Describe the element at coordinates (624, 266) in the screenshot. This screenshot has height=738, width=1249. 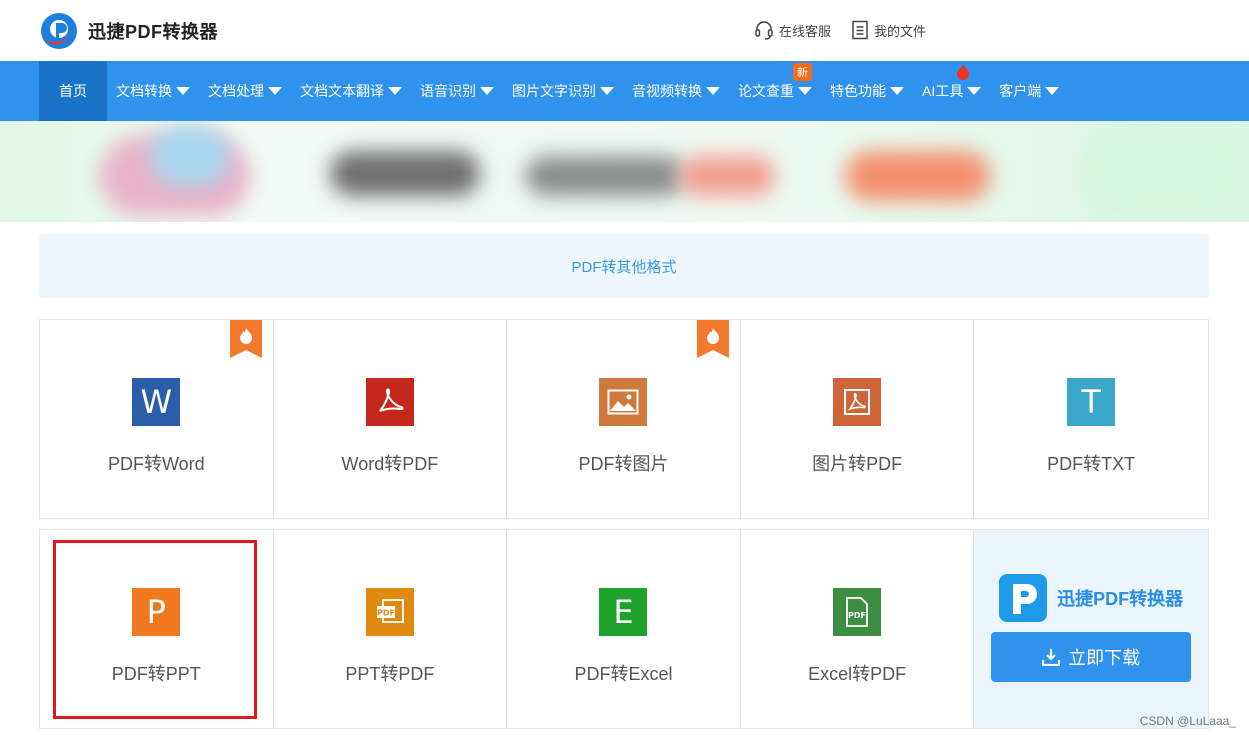
I see `section-title: PDF转其他格式` at that location.